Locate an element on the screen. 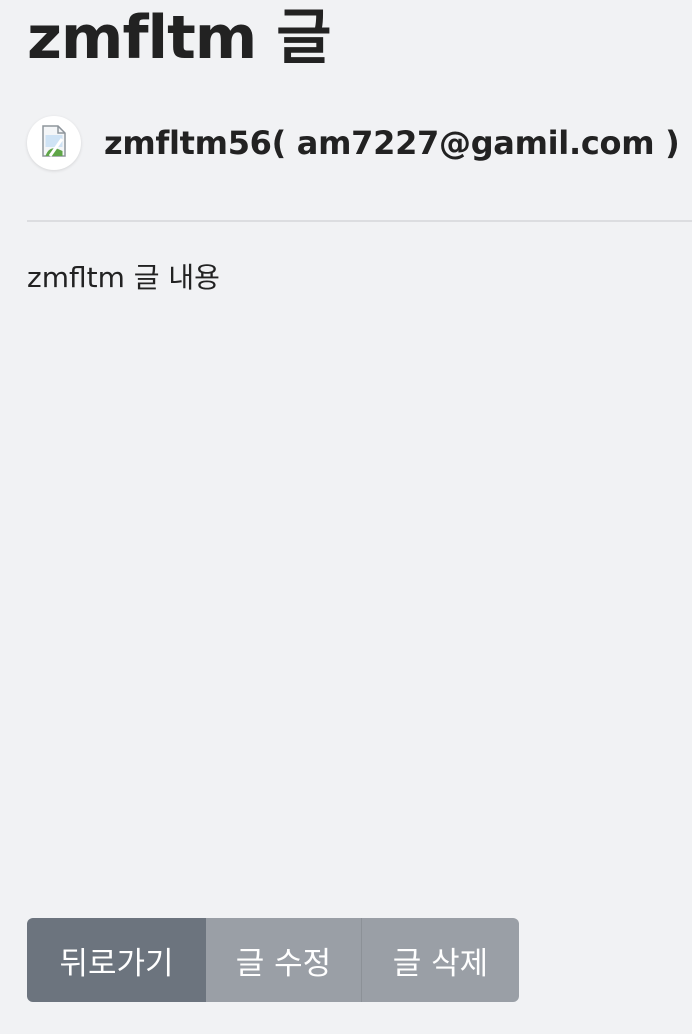  post-content: zmfltm 글 내용 is located at coordinates (123, 277).